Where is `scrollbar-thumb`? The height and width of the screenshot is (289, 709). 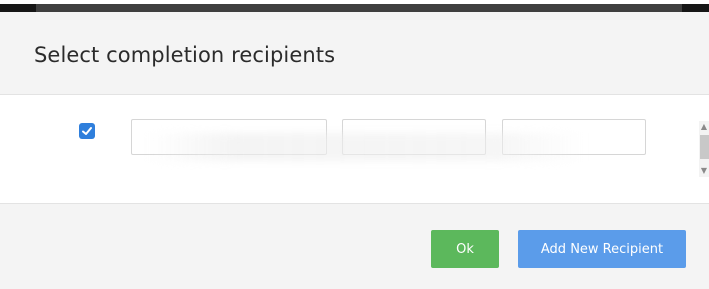
scrollbar-thumb is located at coordinates (704, 147).